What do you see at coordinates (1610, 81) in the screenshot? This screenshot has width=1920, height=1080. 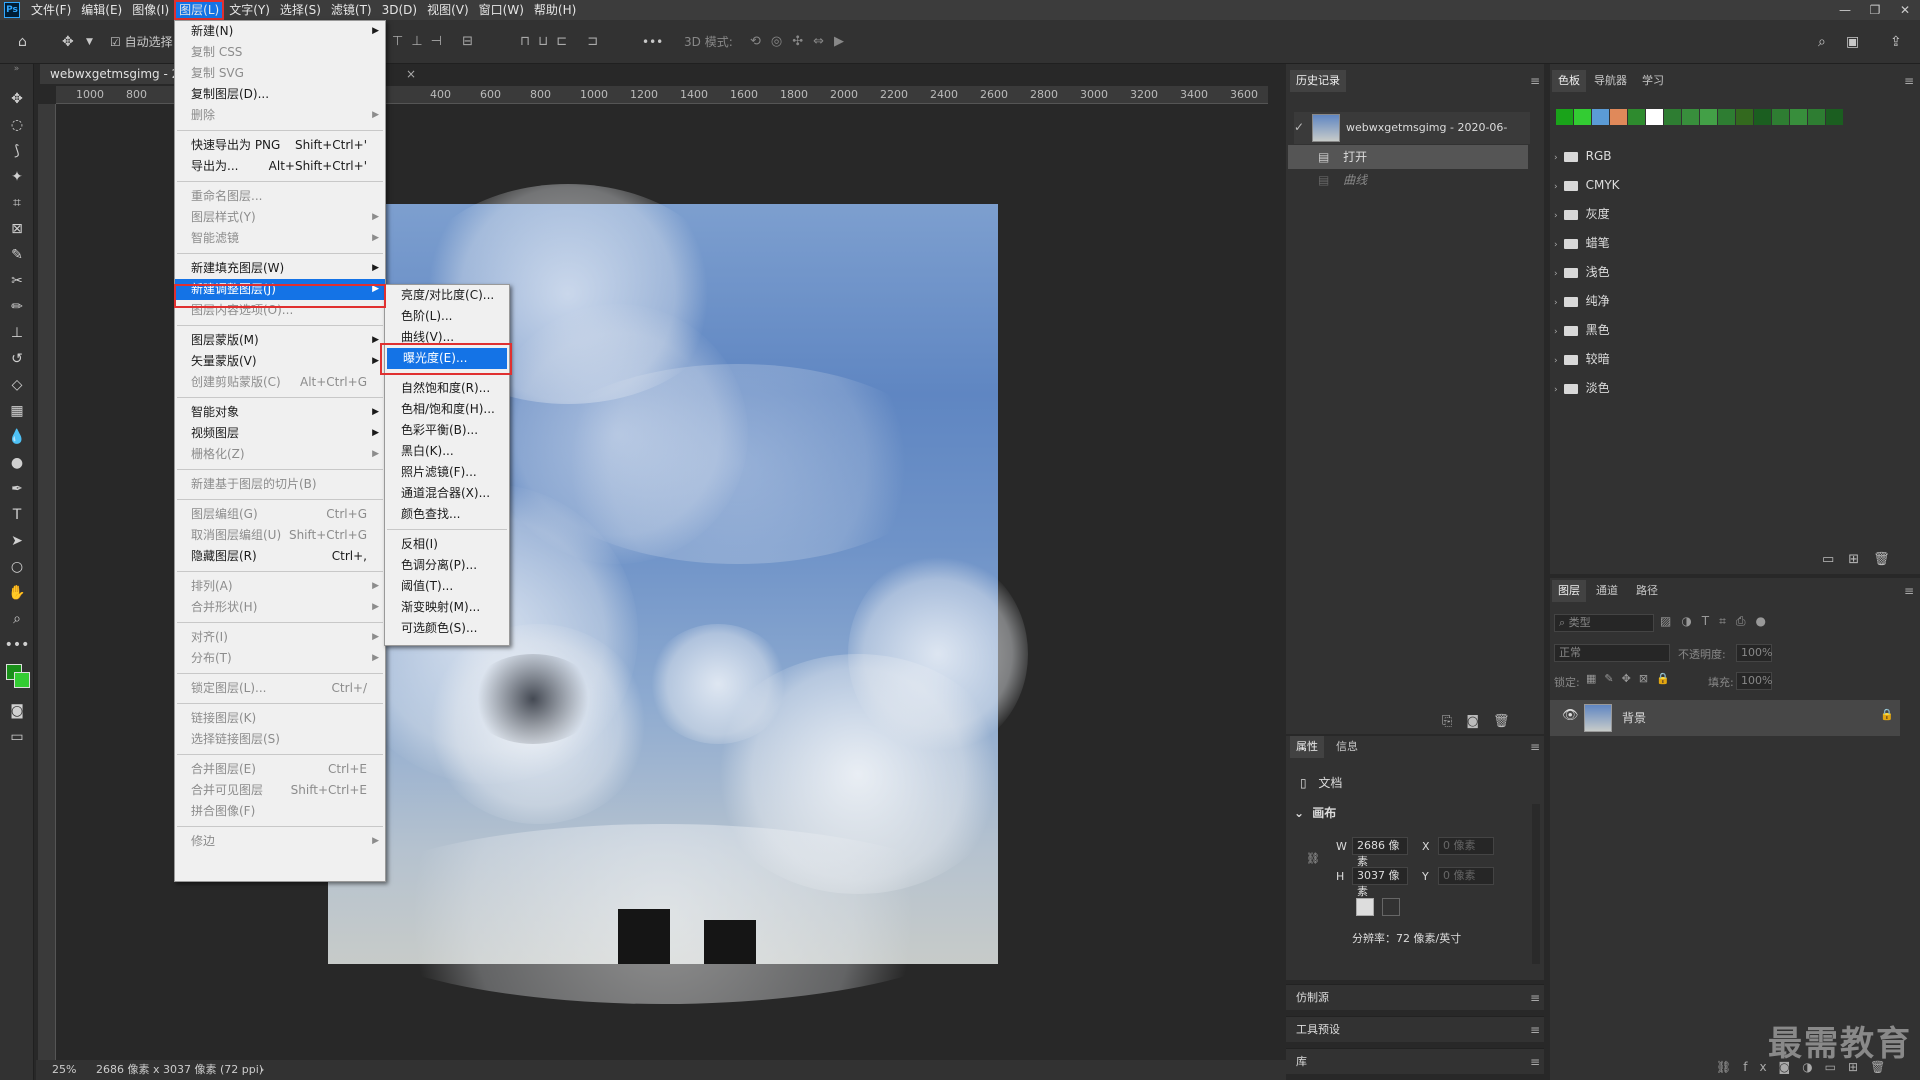 I see `tab-navigator: 导航器` at bounding box center [1610, 81].